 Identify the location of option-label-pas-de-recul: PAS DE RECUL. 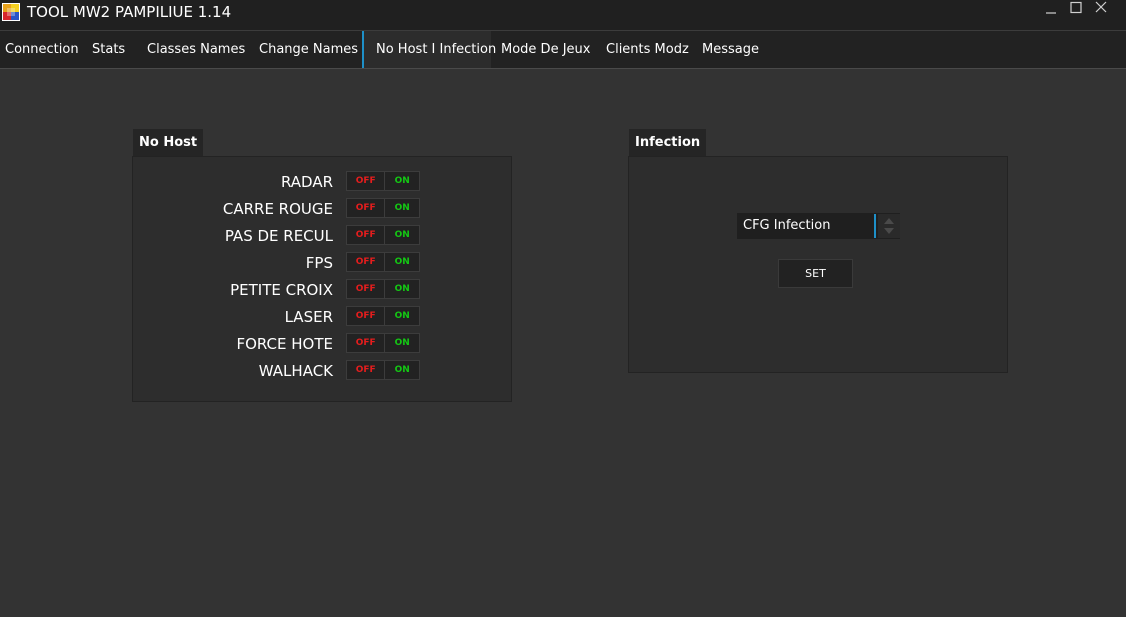
(278, 236).